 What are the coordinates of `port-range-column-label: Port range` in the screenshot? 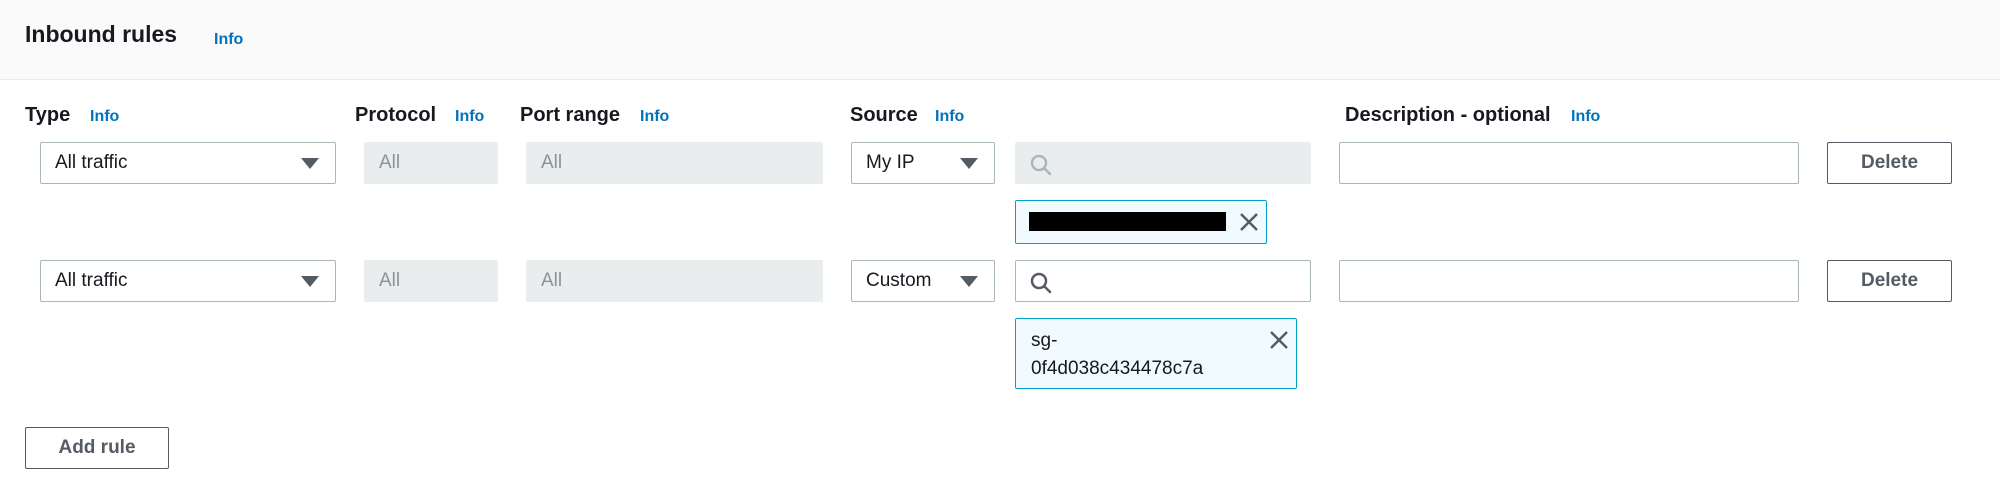 It's located at (570, 115).